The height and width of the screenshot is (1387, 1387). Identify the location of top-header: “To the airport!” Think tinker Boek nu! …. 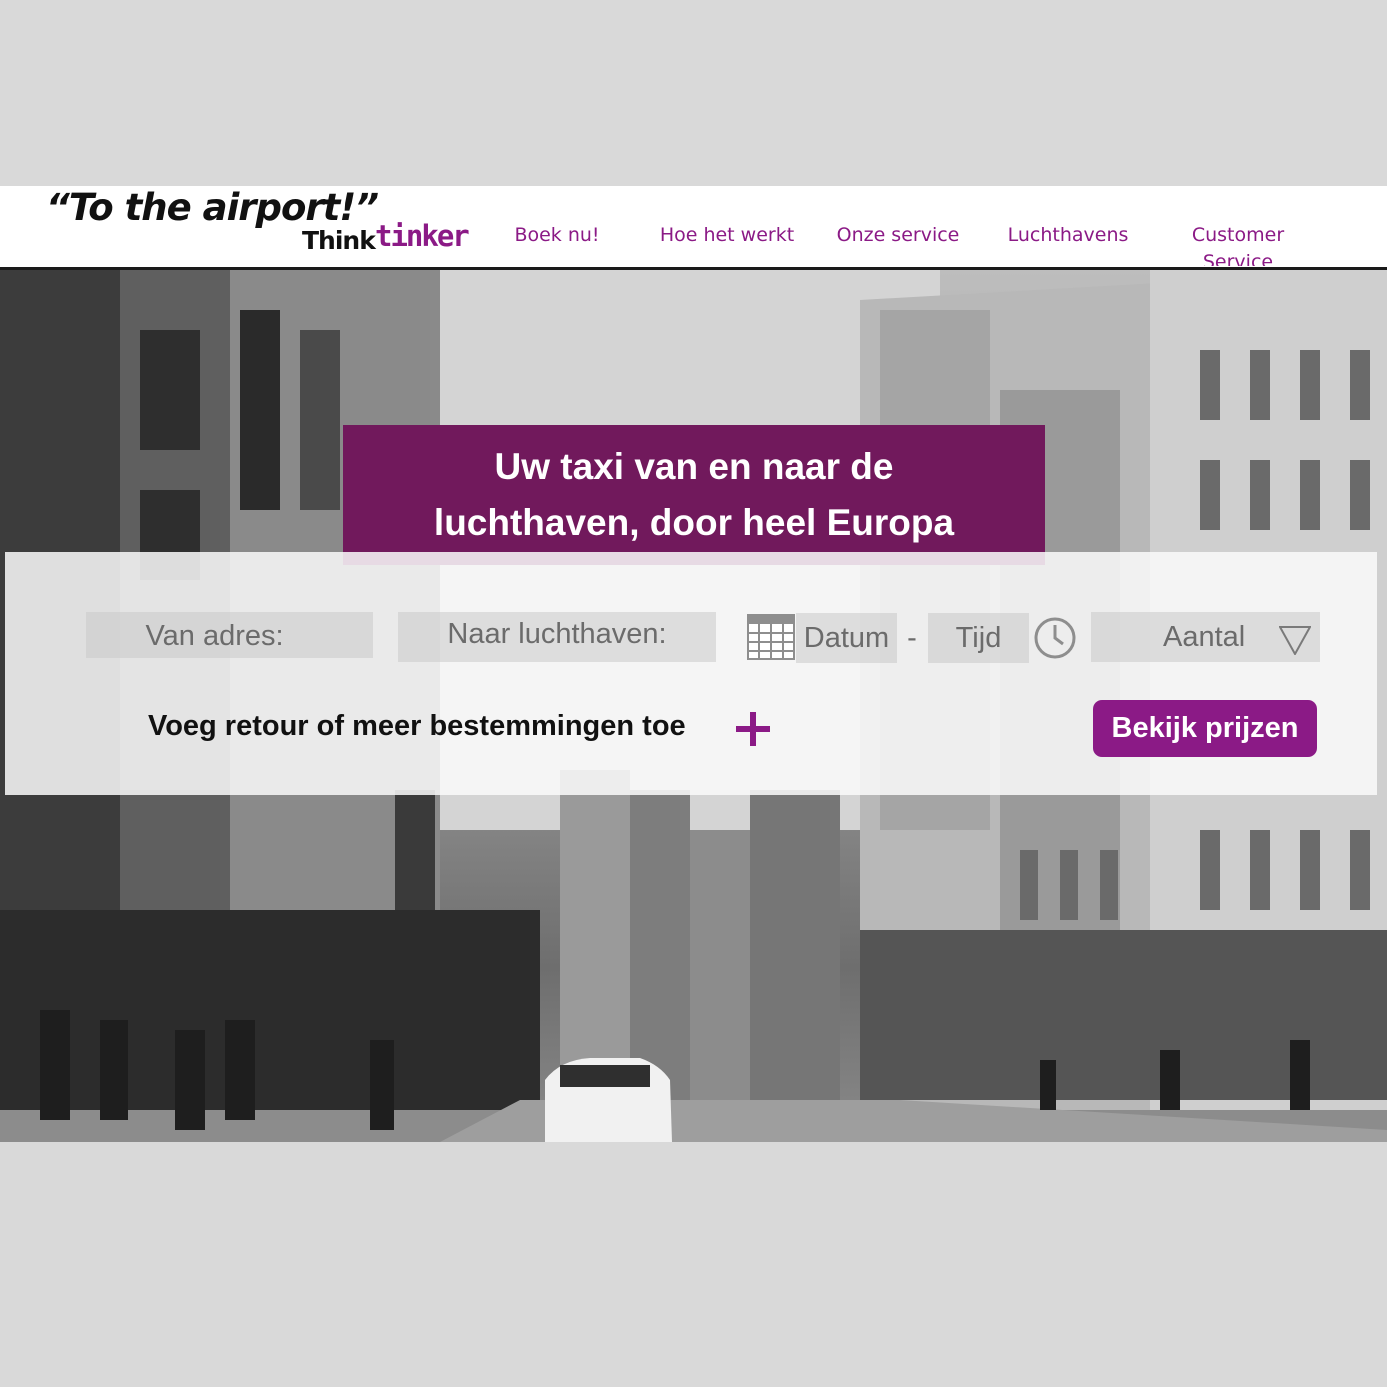
(693, 228).